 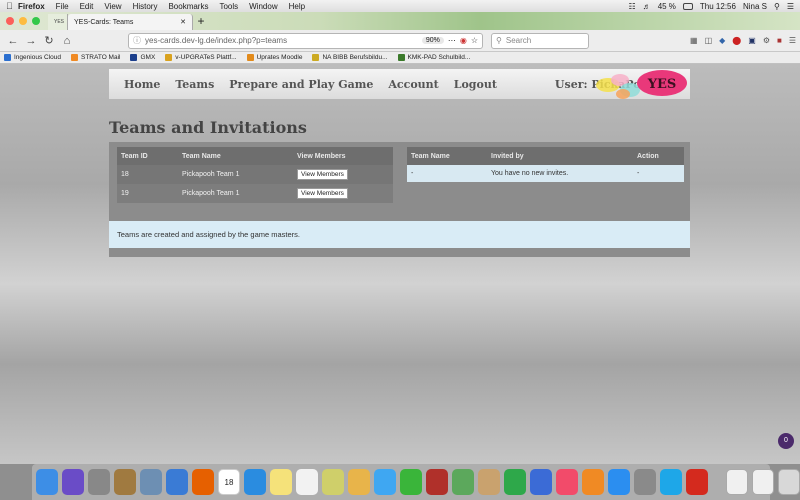 What do you see at coordinates (49, 40) in the screenshot?
I see `reload-icon: ↻` at bounding box center [49, 40].